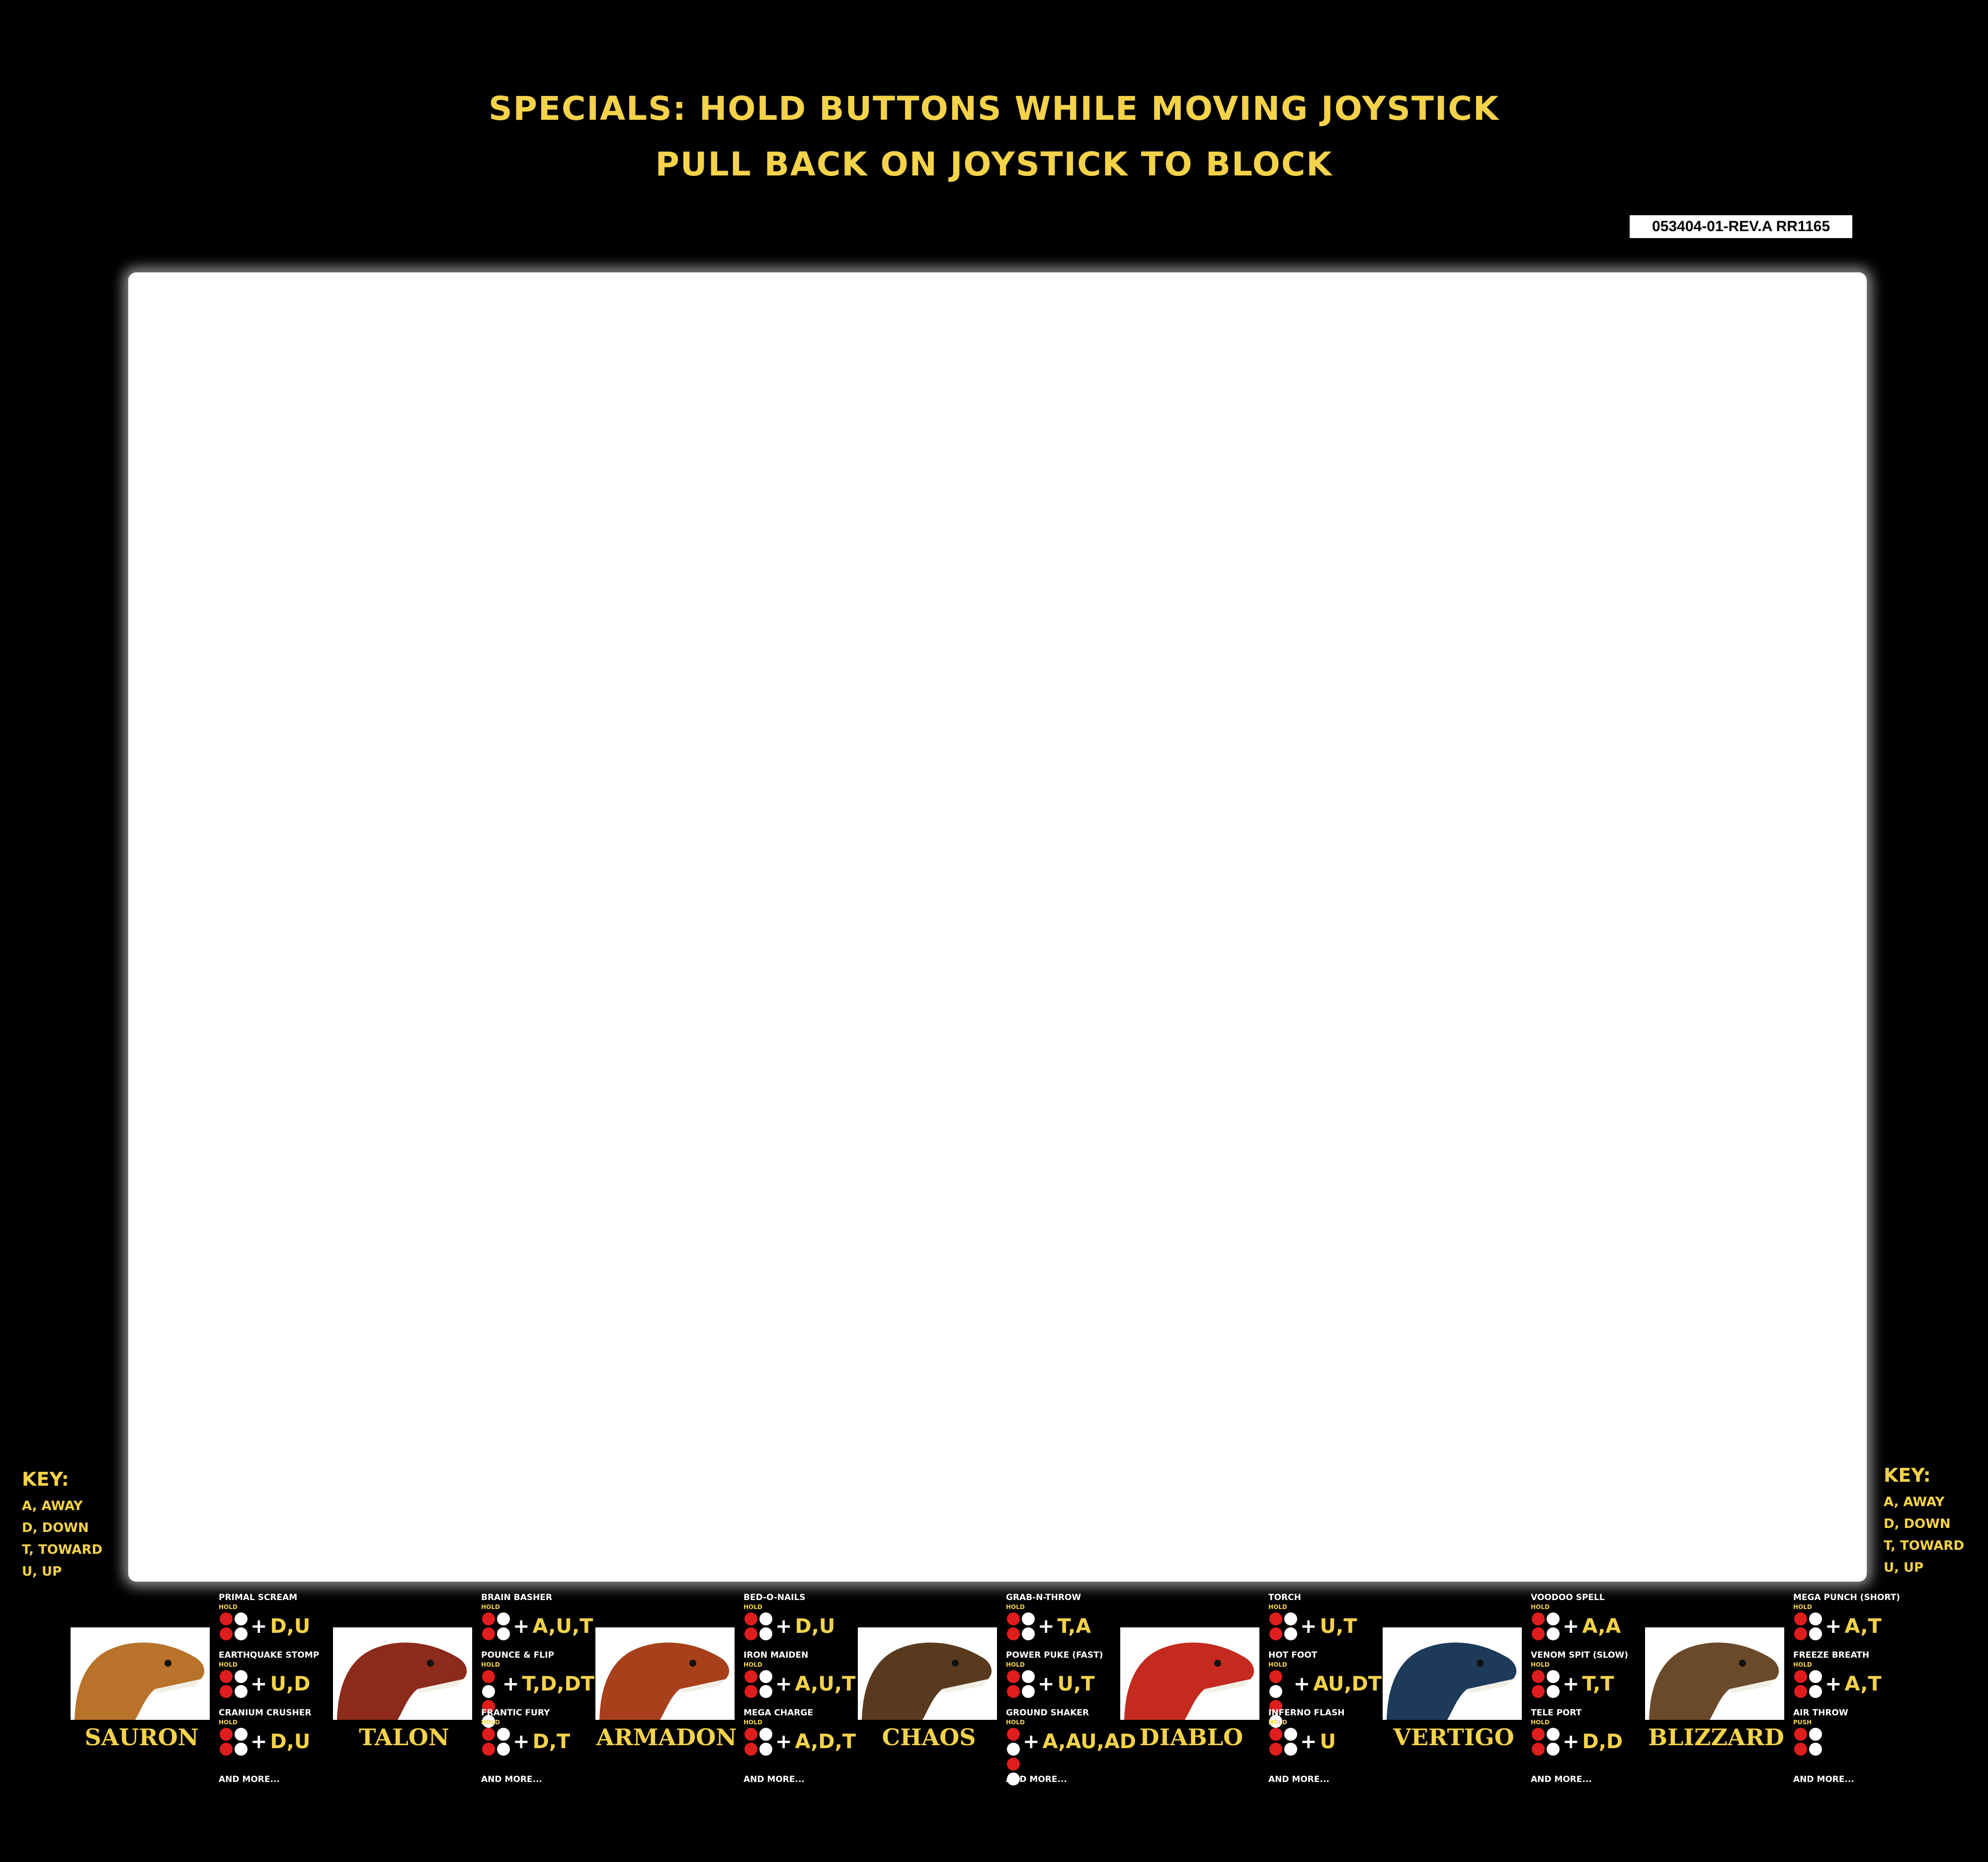 The width and height of the screenshot is (1988, 1862). What do you see at coordinates (551, 1741) in the screenshot?
I see `joystick-directions: D,T` at bounding box center [551, 1741].